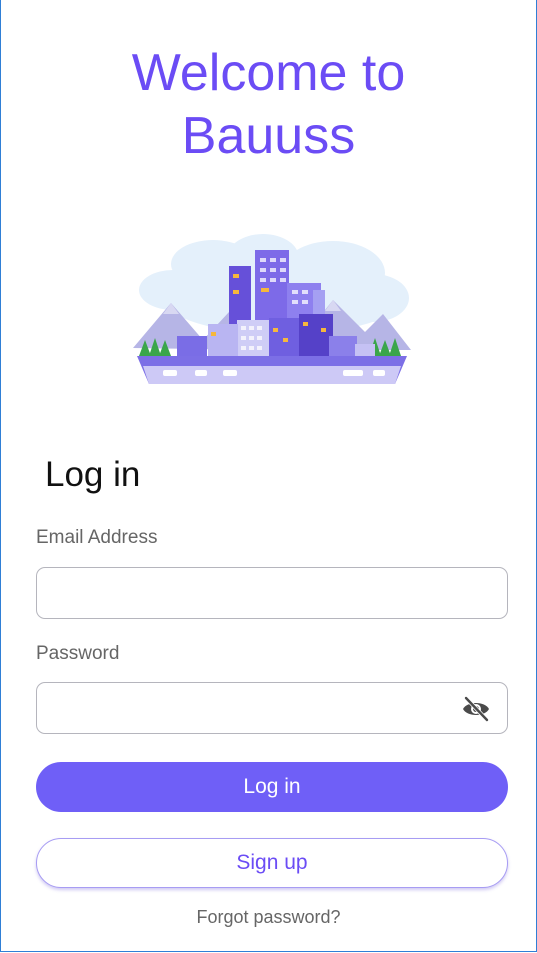 This screenshot has height=953, width=537. I want to click on password-visibility-toggle, so click(476, 709).